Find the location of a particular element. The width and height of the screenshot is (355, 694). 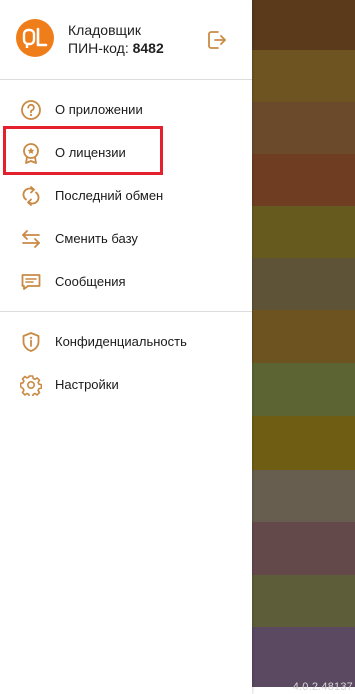

shield-info-icon is located at coordinates (31, 342).